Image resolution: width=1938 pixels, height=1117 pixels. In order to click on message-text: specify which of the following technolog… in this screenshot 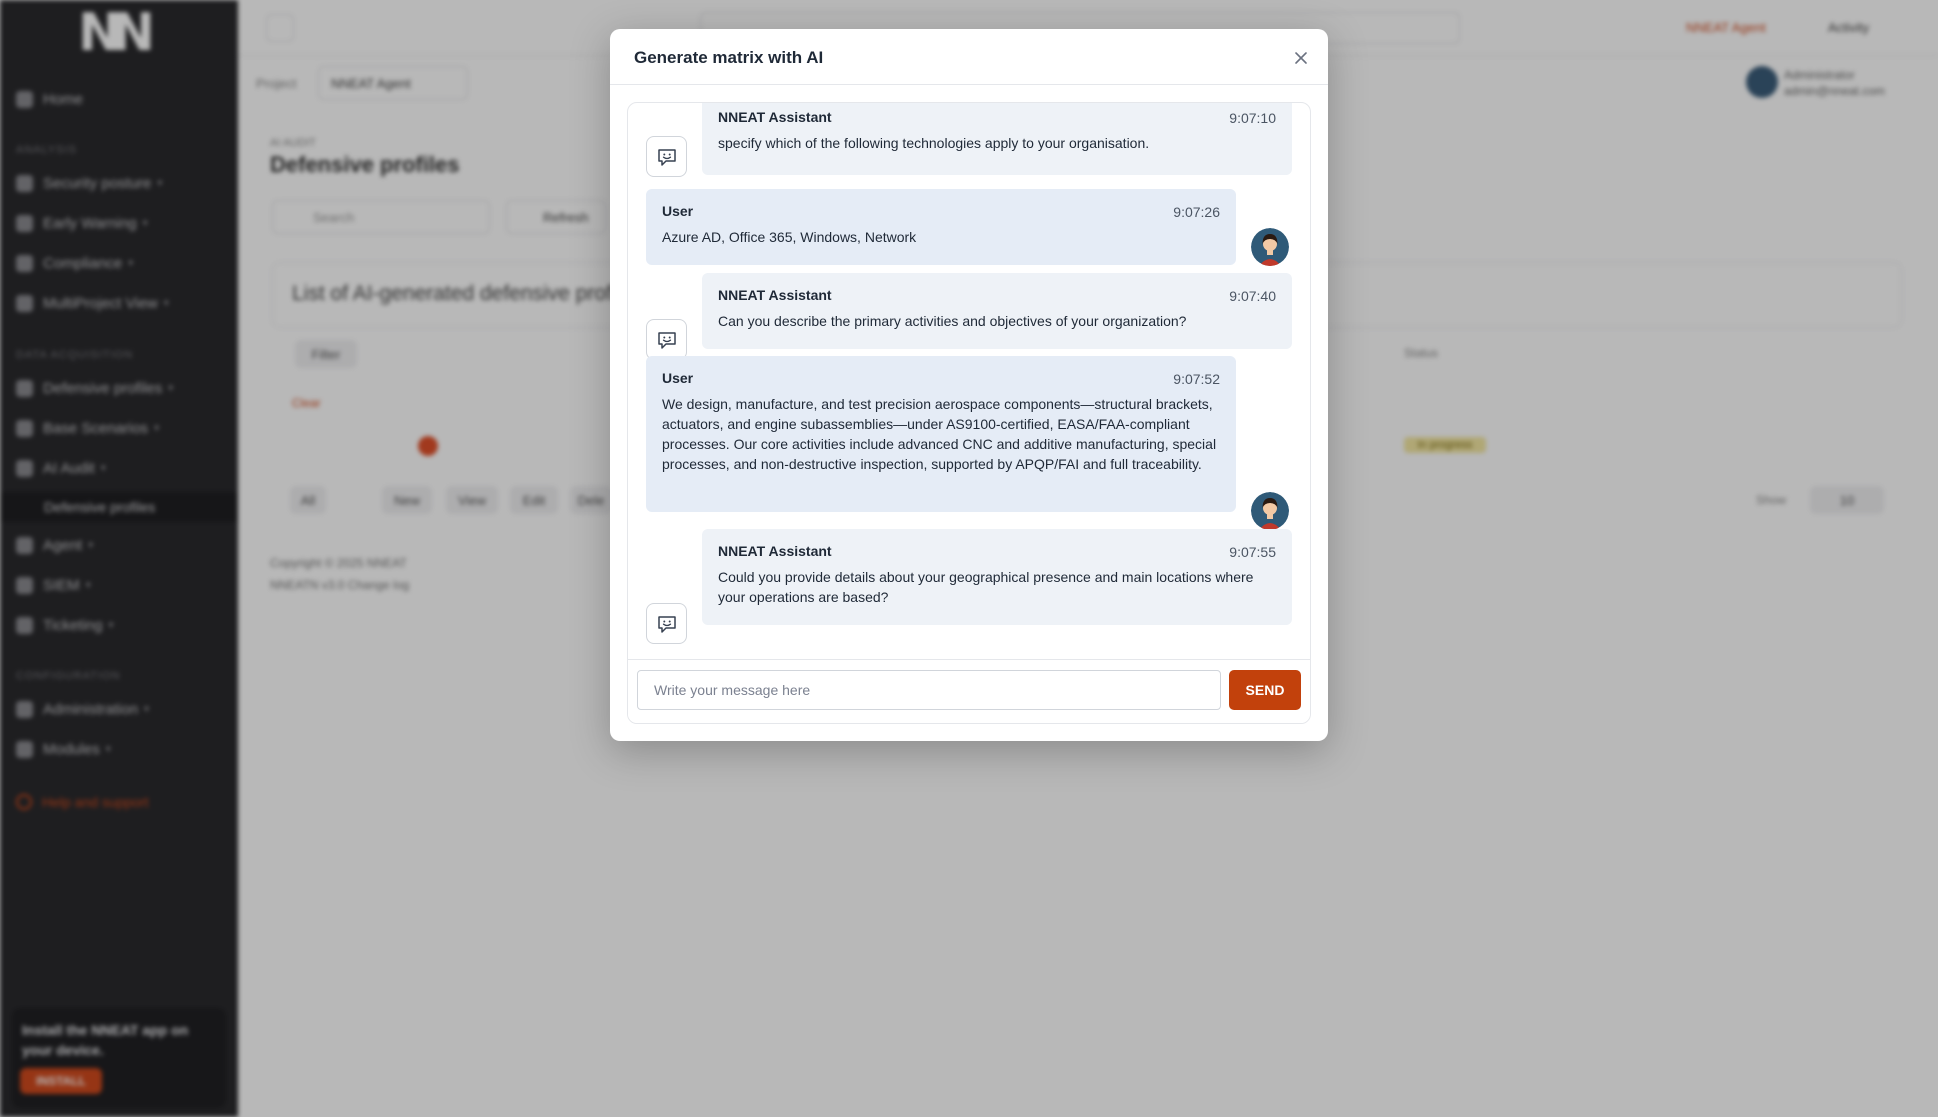, I will do `click(934, 143)`.